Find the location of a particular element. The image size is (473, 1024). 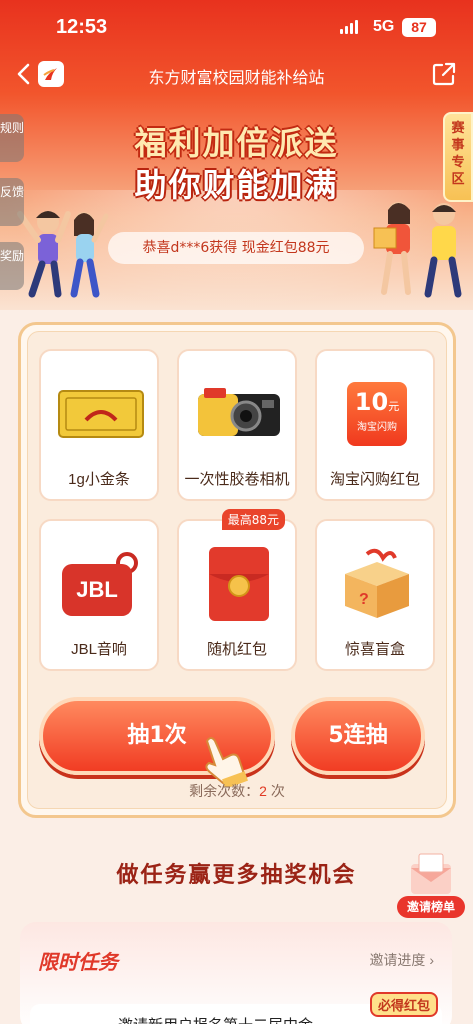

red-envelope-icon is located at coordinates (239, 584).